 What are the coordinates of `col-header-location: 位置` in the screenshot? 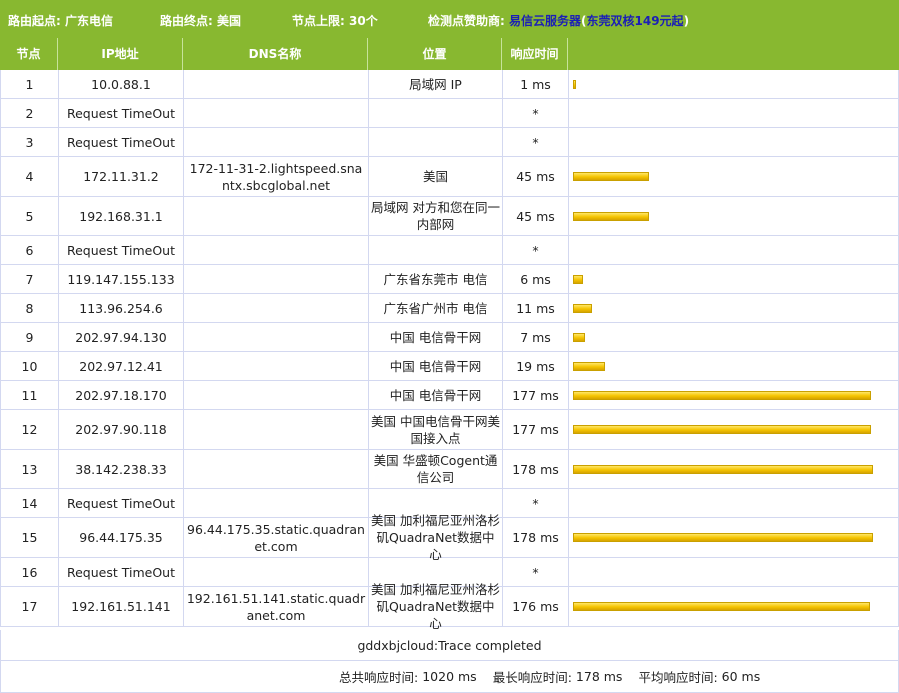 It's located at (435, 54).